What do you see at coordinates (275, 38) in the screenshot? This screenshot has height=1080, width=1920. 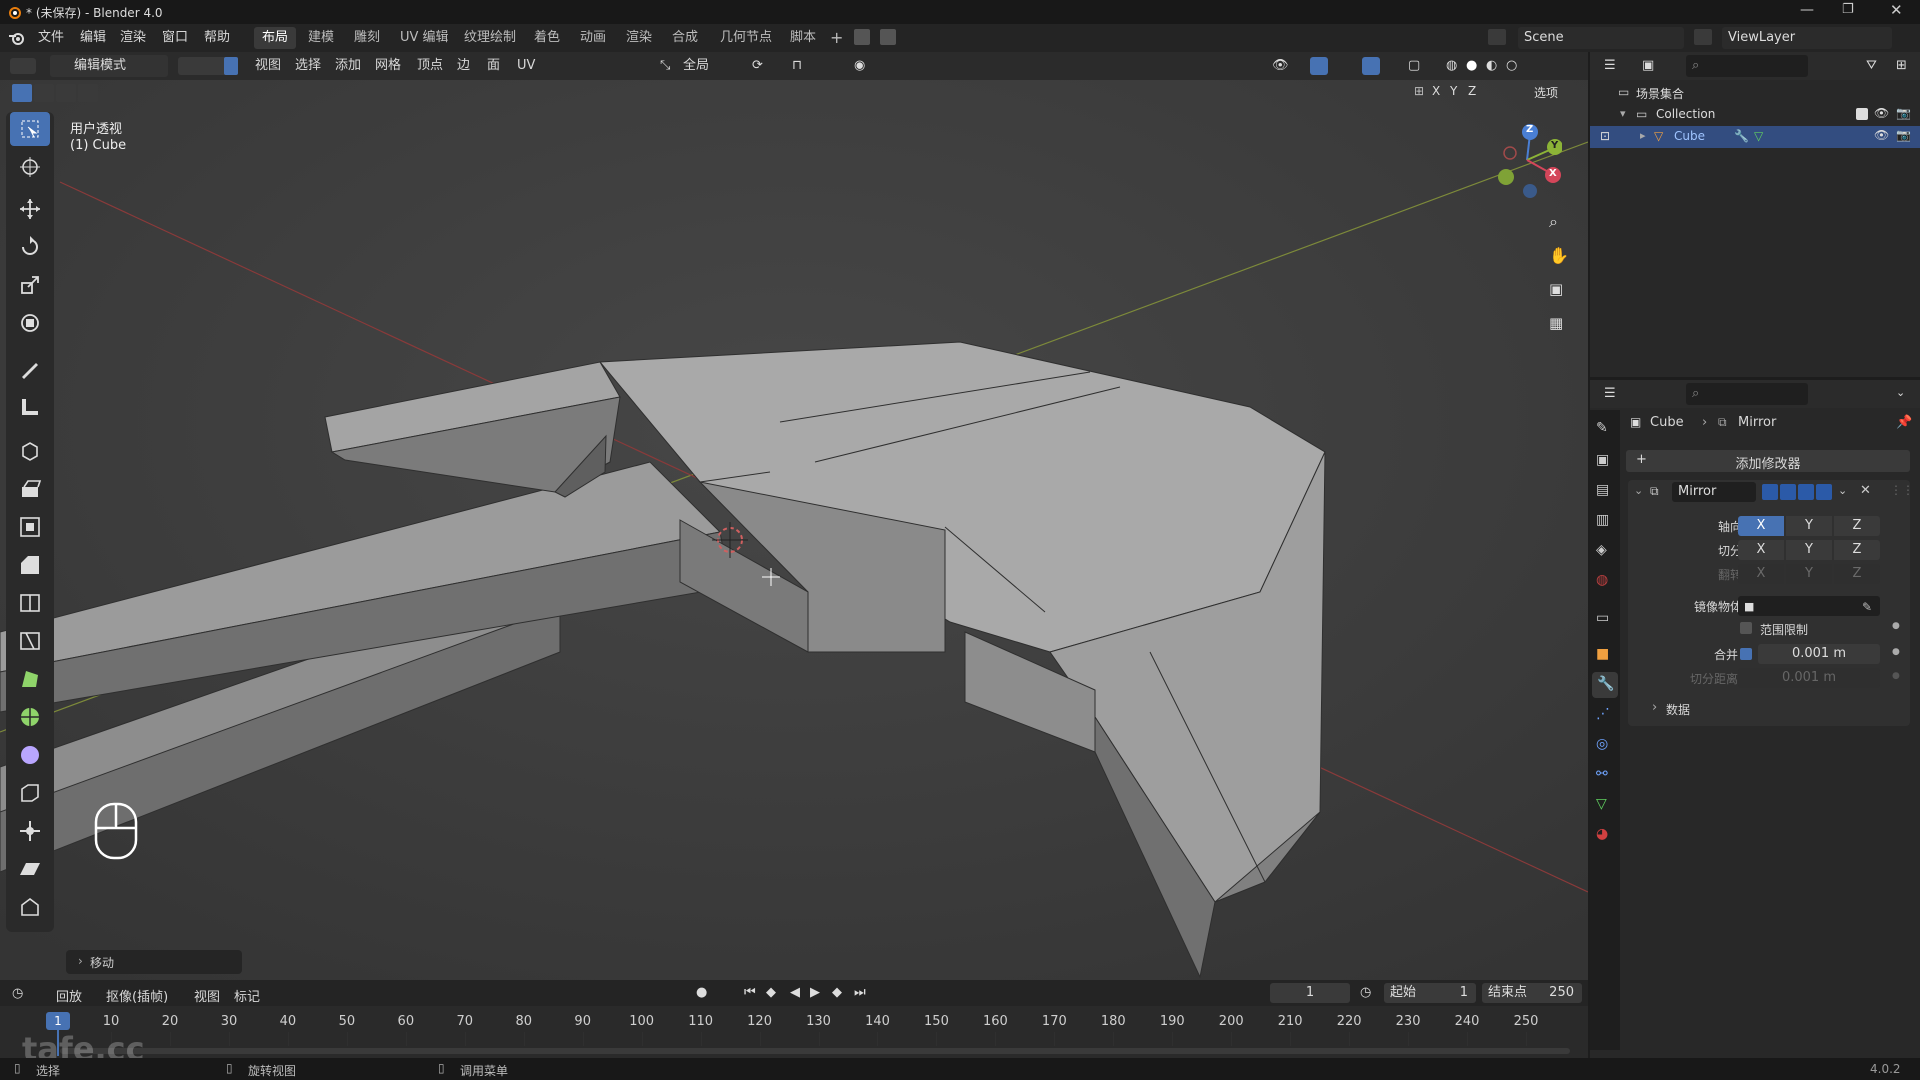 I see `tab-layout: 布局` at bounding box center [275, 38].